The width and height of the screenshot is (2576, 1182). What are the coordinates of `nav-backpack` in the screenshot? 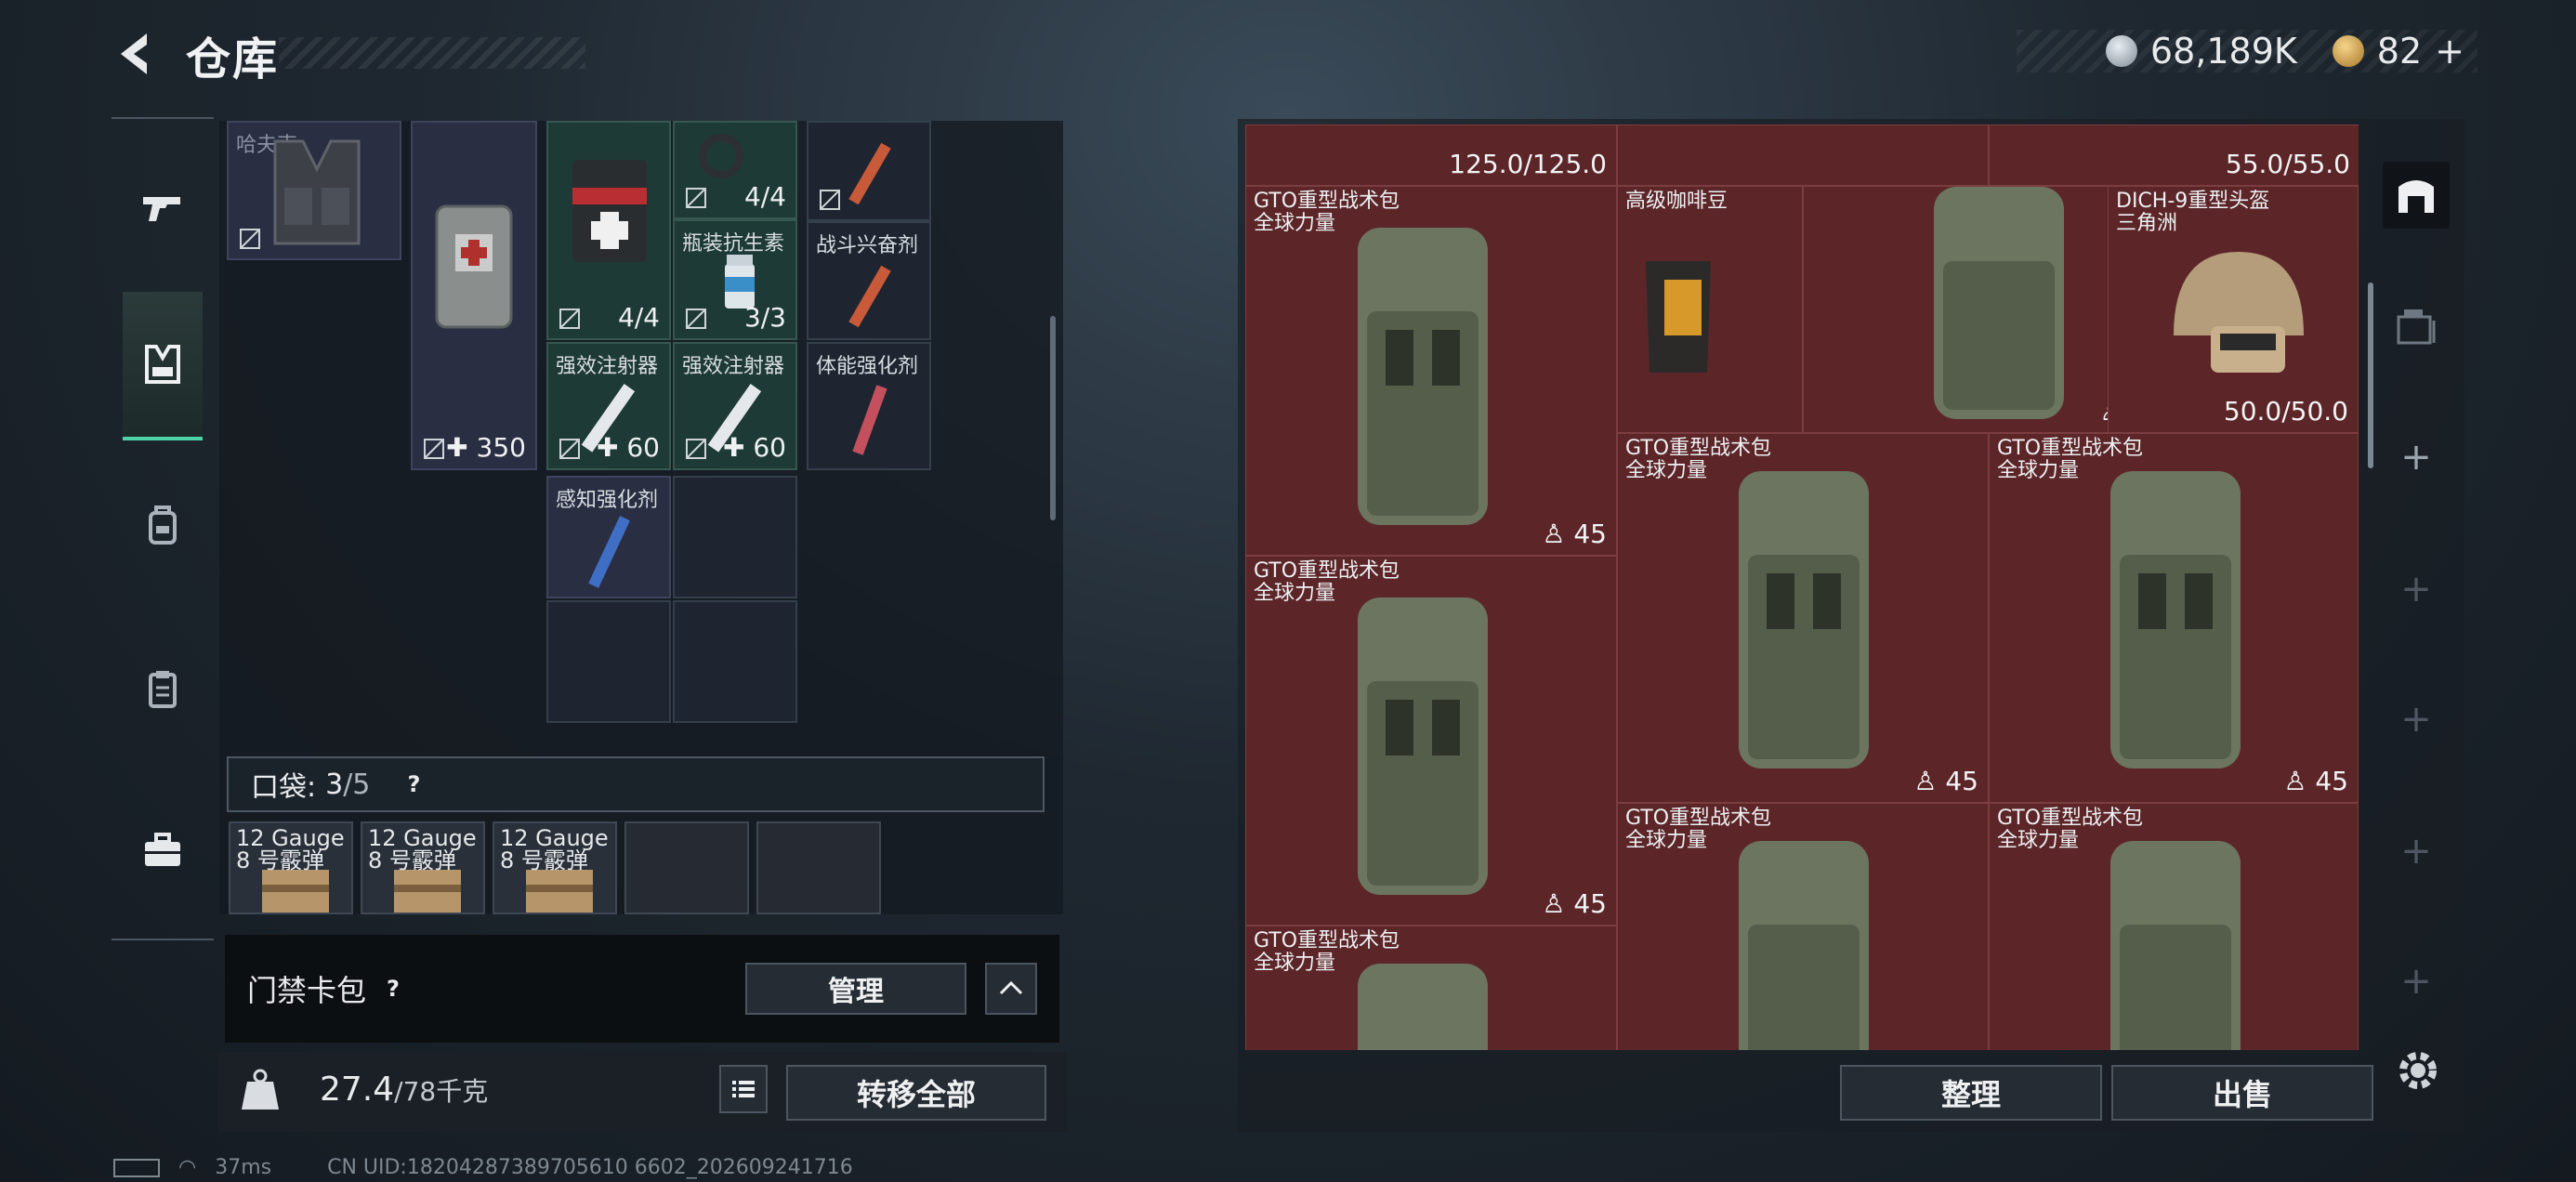 It's located at (163, 525).